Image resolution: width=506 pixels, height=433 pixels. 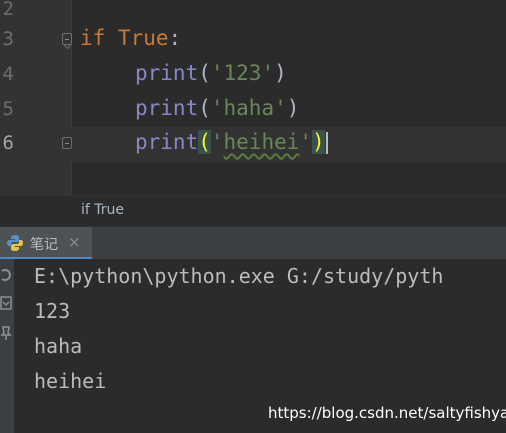 What do you see at coordinates (58, 346) in the screenshot?
I see `console-line: haha` at bounding box center [58, 346].